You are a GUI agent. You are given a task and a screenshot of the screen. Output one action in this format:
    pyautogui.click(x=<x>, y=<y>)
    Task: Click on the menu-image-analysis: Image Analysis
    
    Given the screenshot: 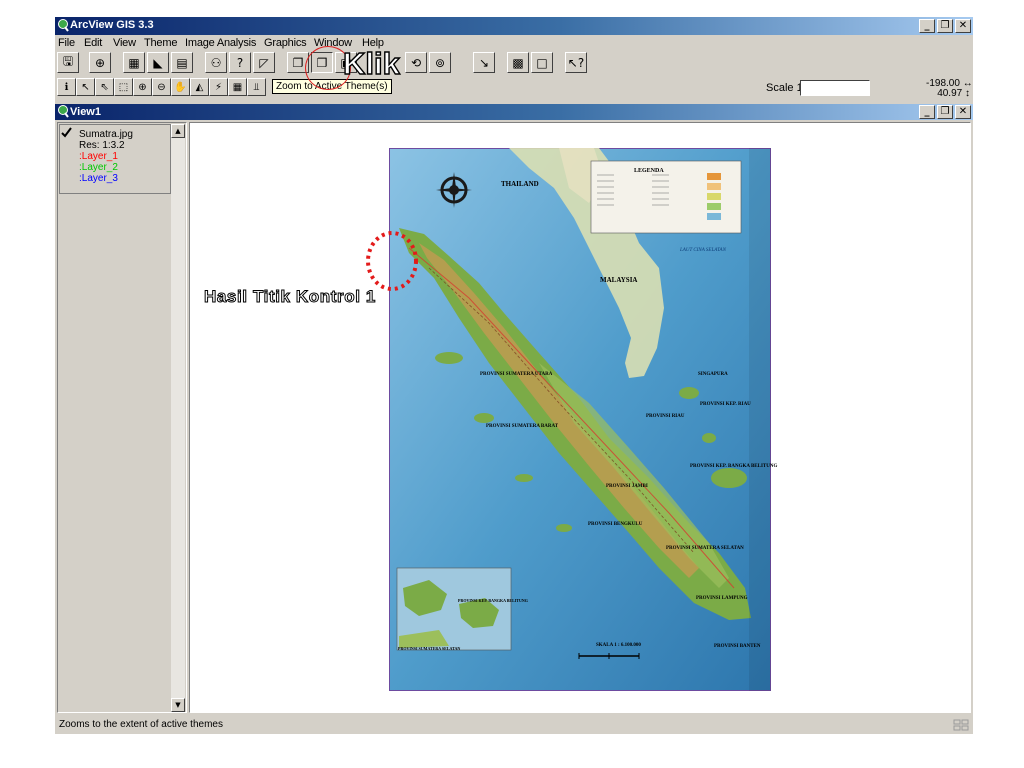 What is the action you would take?
    pyautogui.click(x=220, y=43)
    